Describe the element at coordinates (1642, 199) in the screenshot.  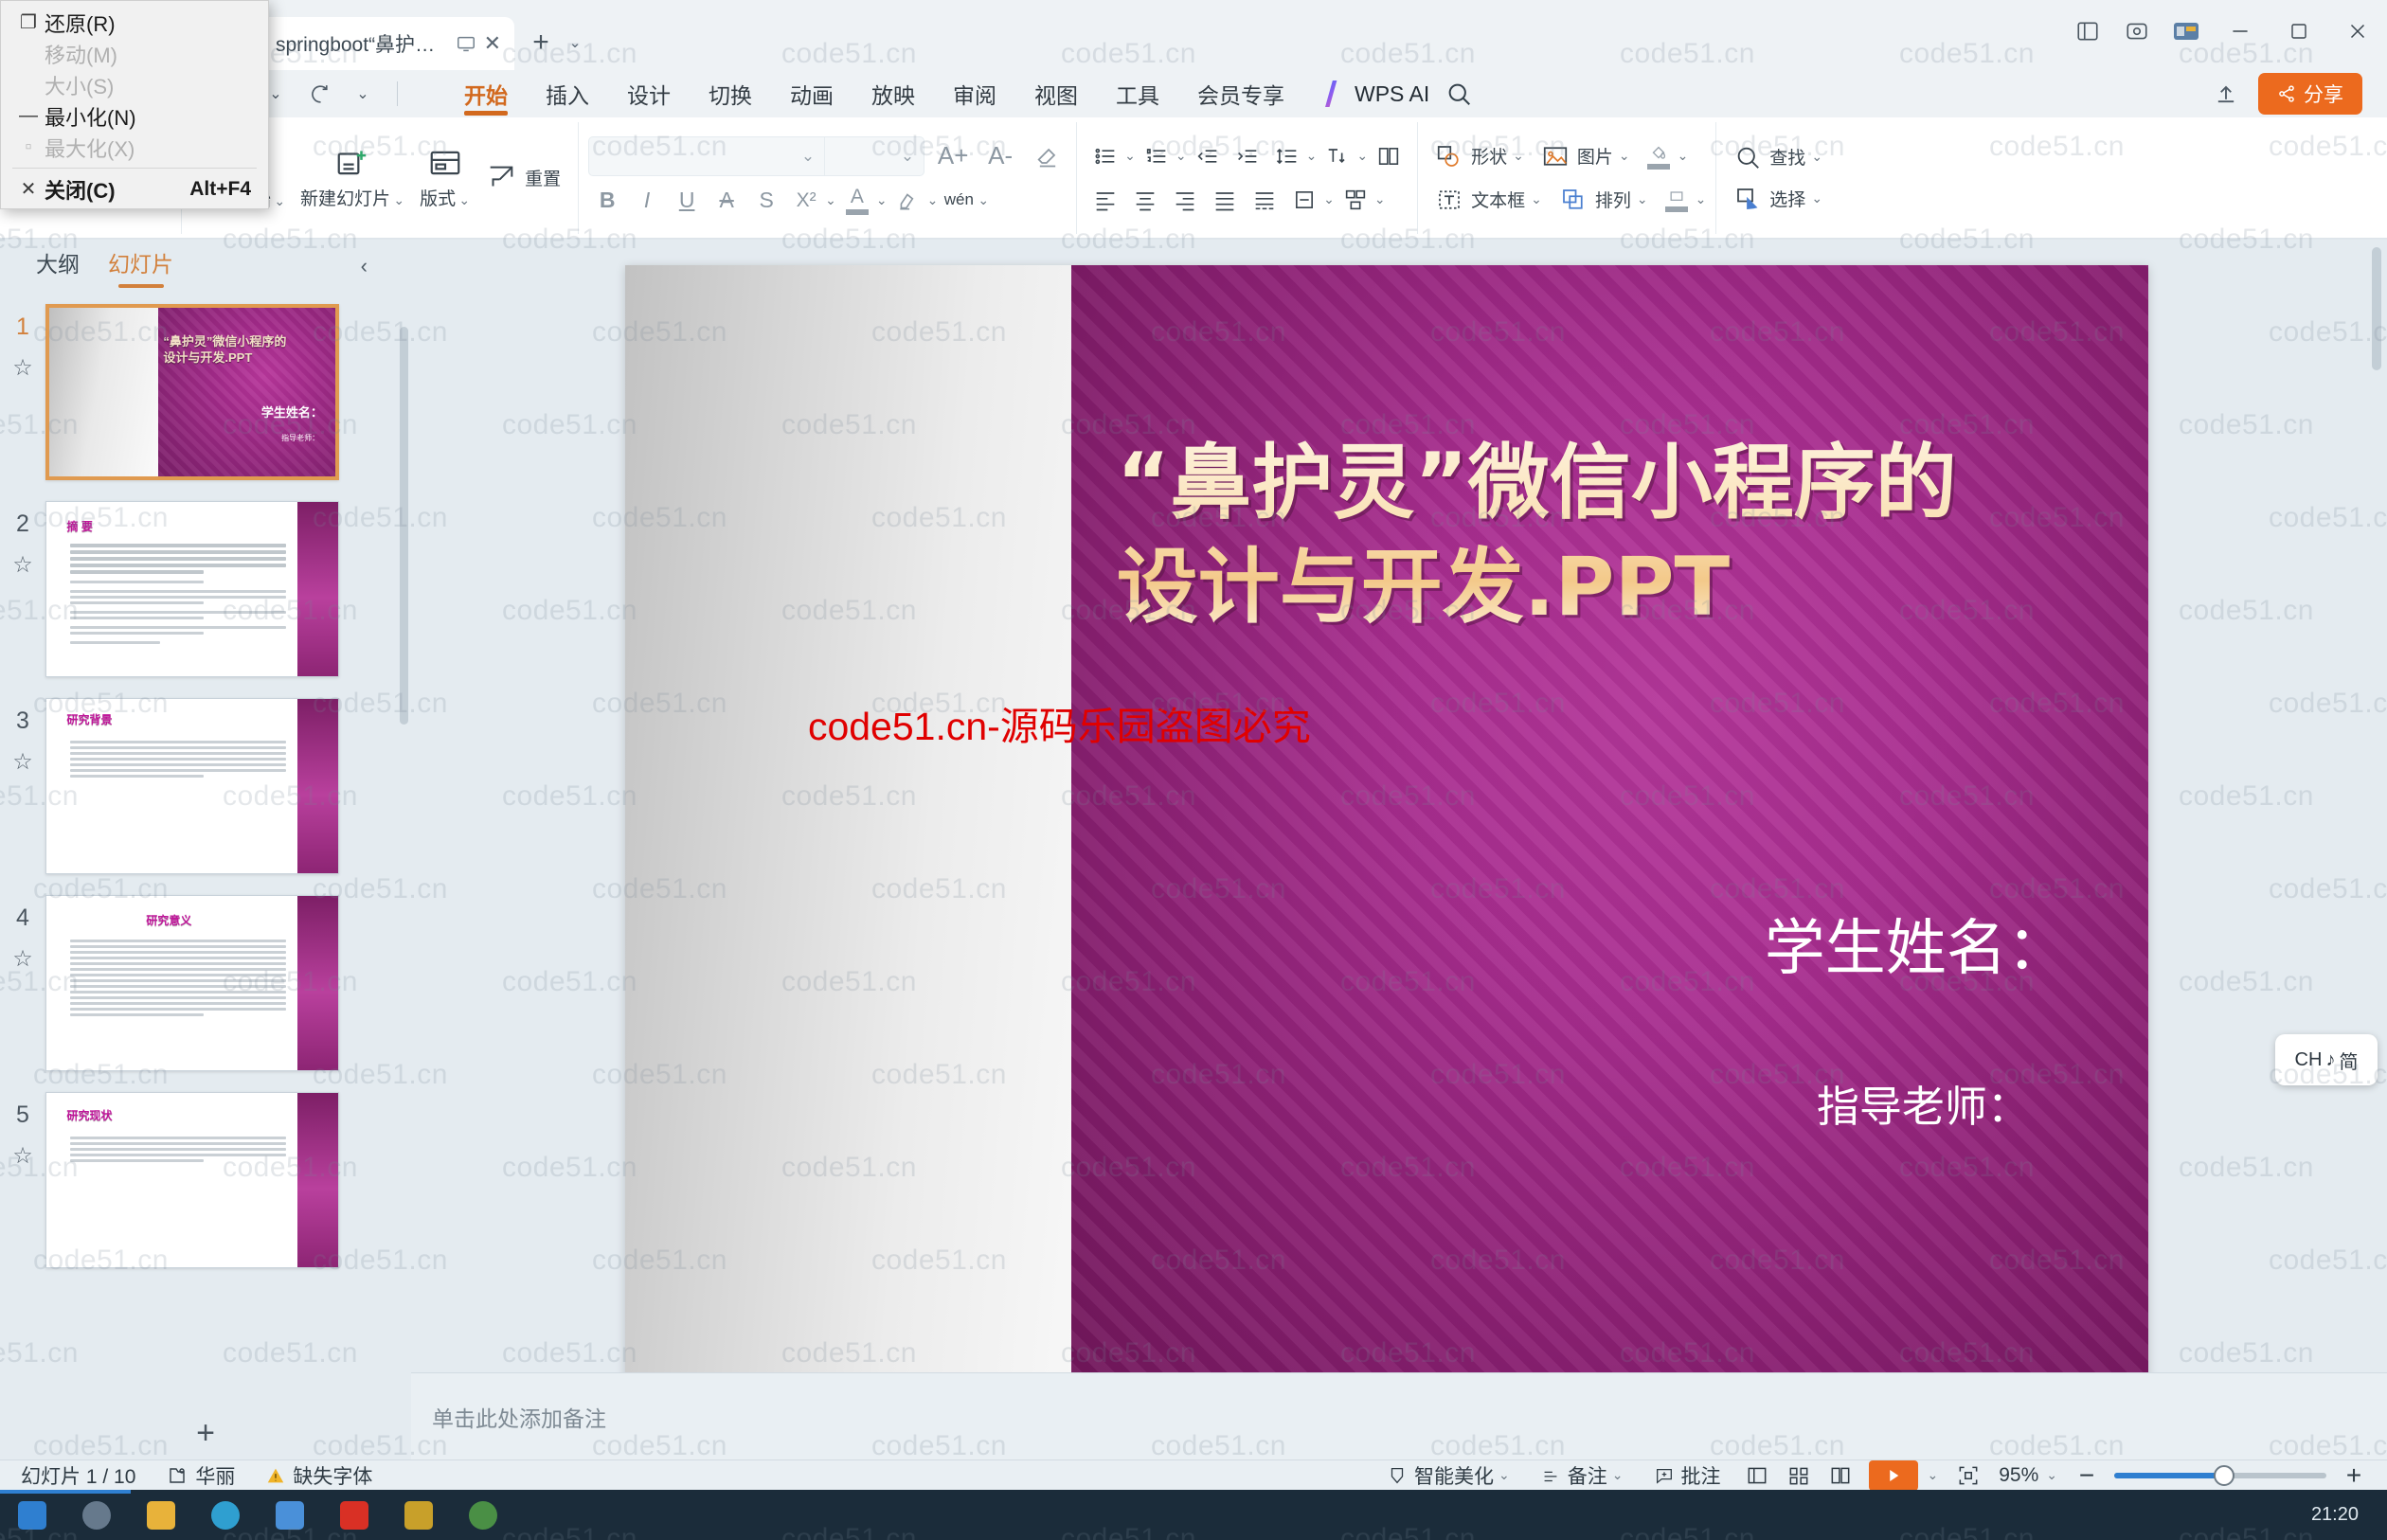
I see `arrange-caret-icon: ⌄` at that location.